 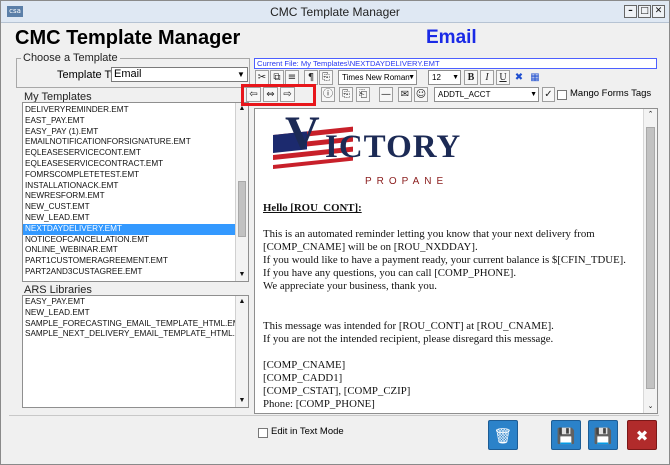 What do you see at coordinates (179, 74) in the screenshot?
I see `template-type-select: Email ▼` at bounding box center [179, 74].